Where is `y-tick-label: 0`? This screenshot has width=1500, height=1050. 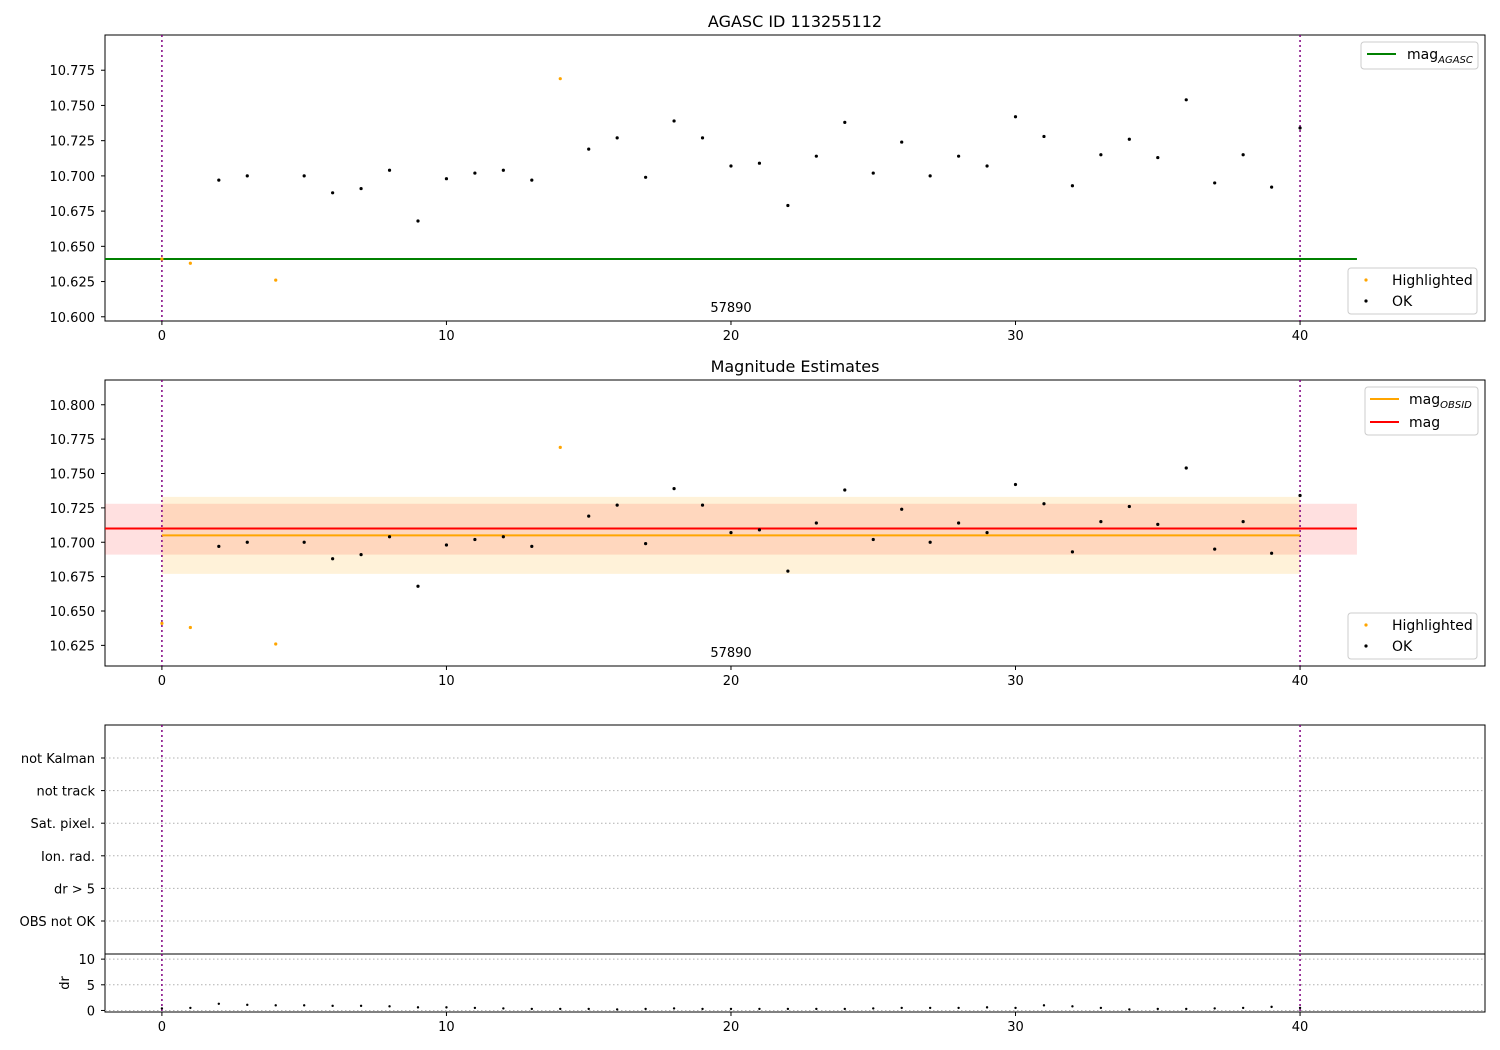
y-tick-label: 0 is located at coordinates (91, 1011).